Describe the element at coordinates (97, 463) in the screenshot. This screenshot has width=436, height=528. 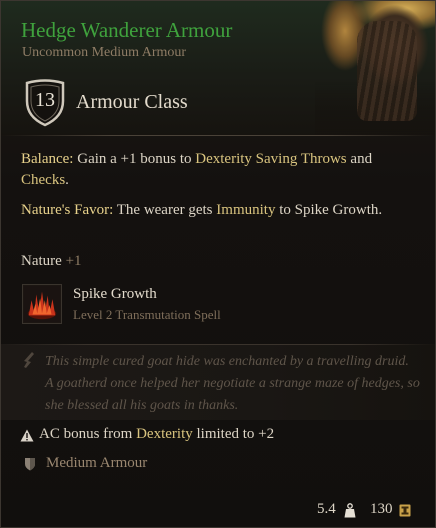
I see `proficiency-label: Medium Armour` at that location.